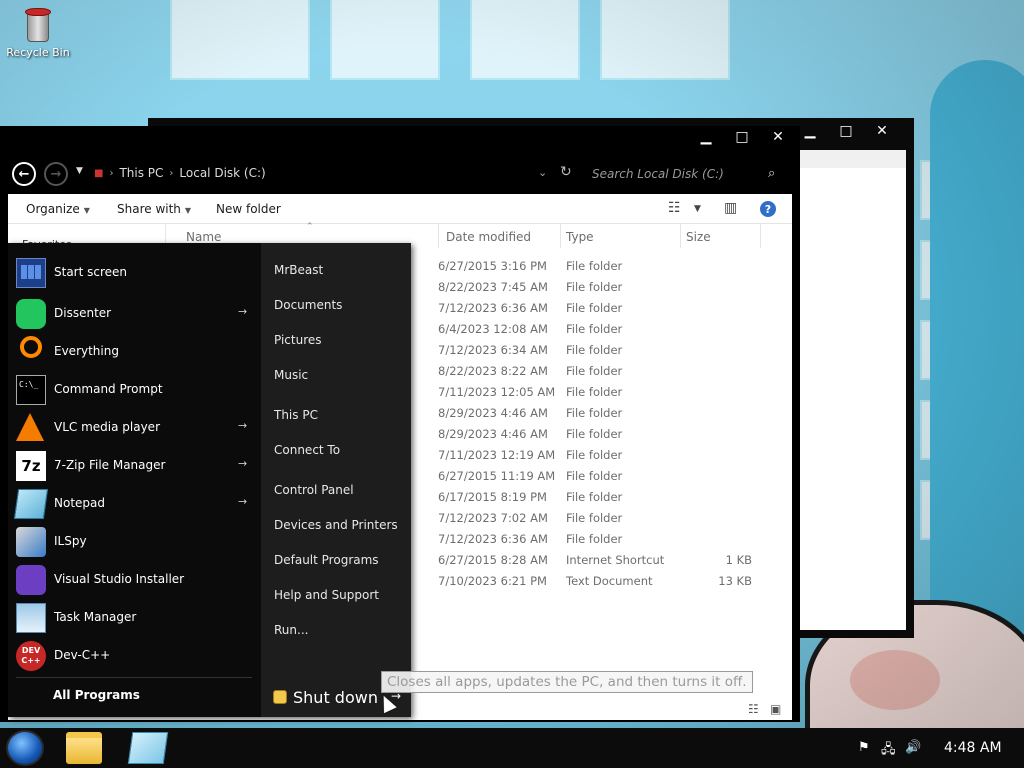 The width and height of the screenshot is (1024, 768). Describe the element at coordinates (134, 656) in the screenshot. I see `start-menu-item-dev-c: DEV C++ Dev-C++` at that location.